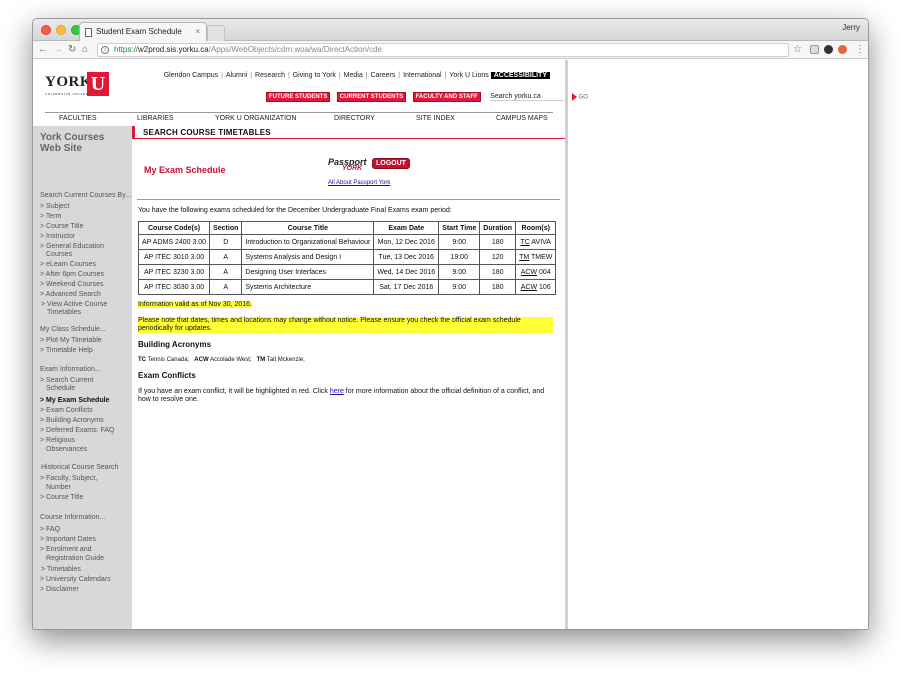  Describe the element at coordinates (524, 257) in the screenshot. I see `building-link: TM` at that location.